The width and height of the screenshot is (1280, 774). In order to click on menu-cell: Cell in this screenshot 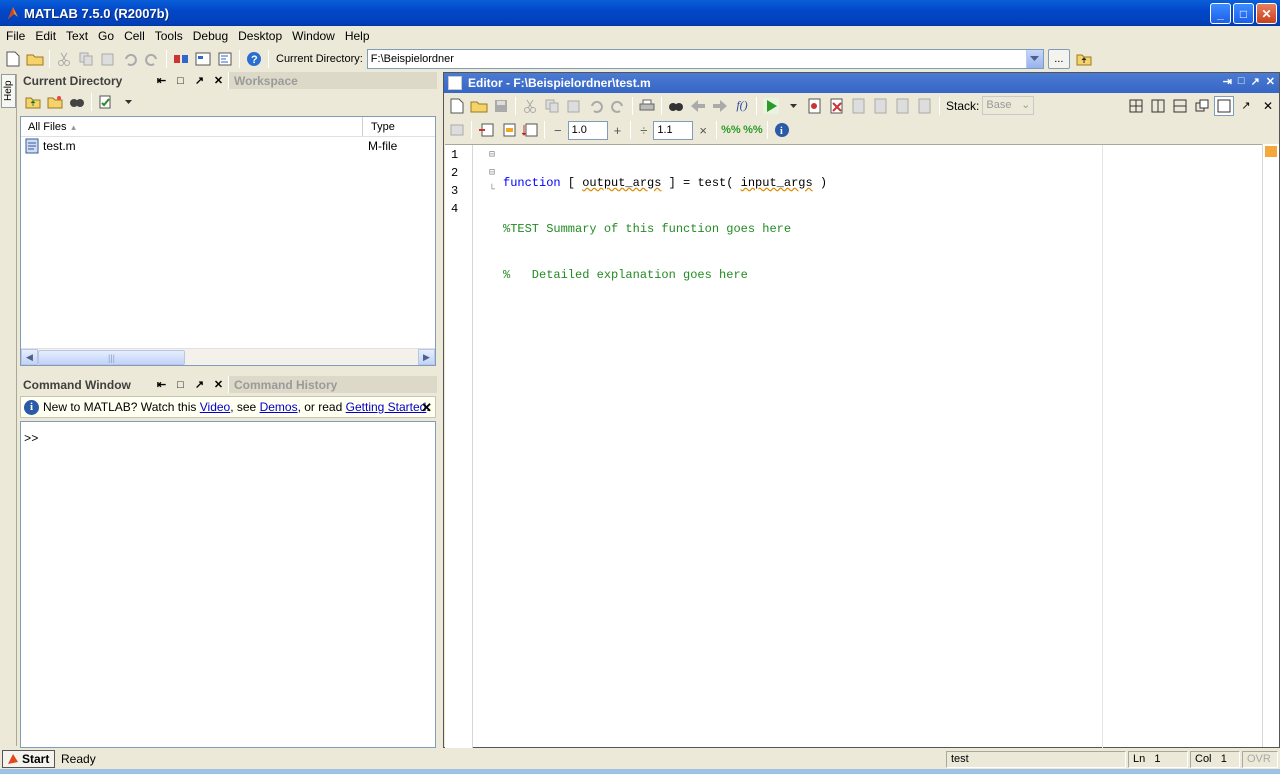, I will do `click(135, 36)`.